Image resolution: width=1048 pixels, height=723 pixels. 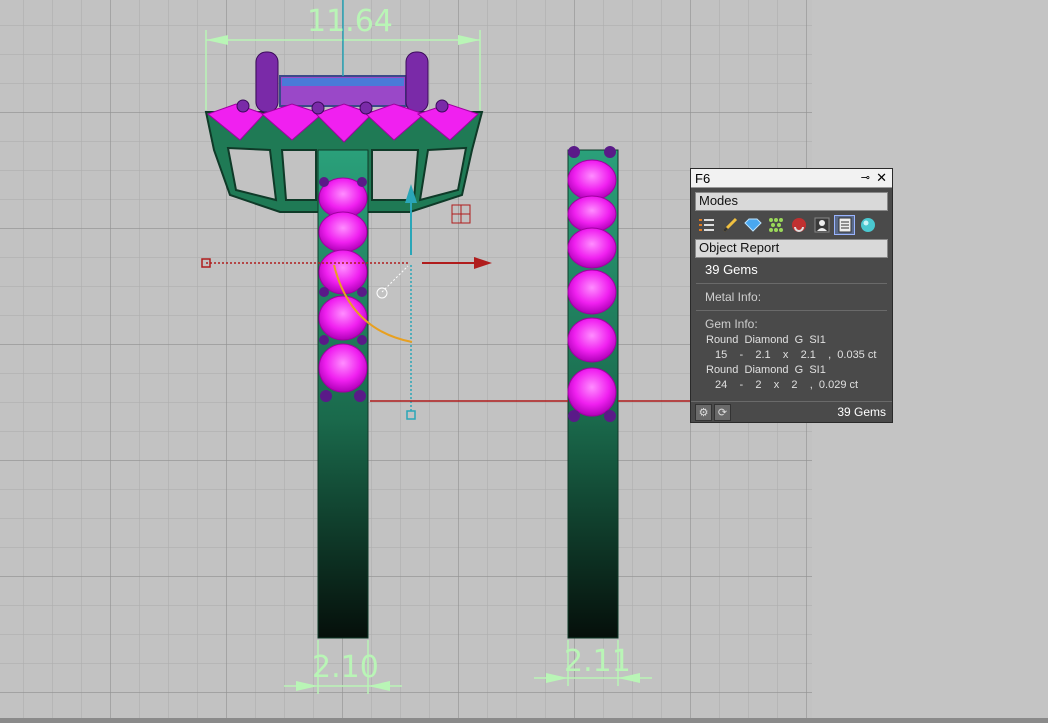 I want to click on gem-mode-icon, so click(x=752, y=225).